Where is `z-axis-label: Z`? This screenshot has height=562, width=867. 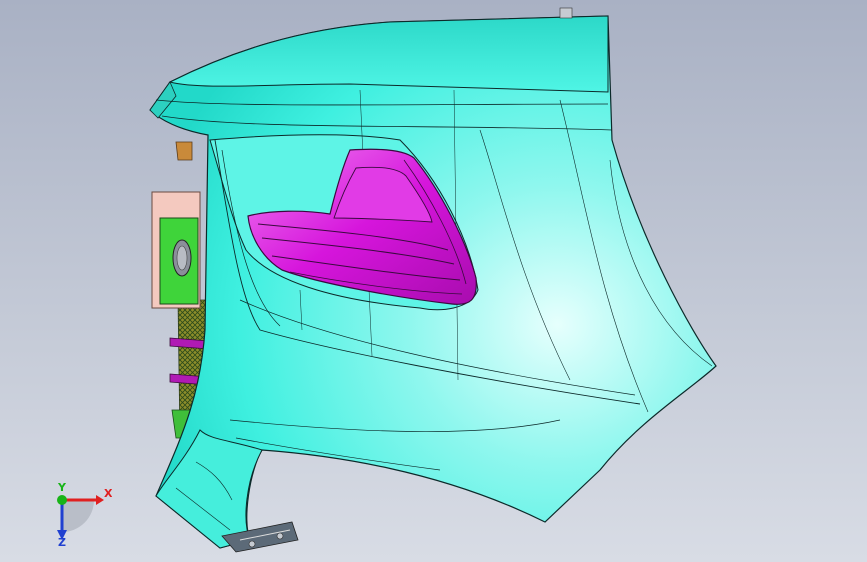 z-axis-label: Z is located at coordinates (62, 542).